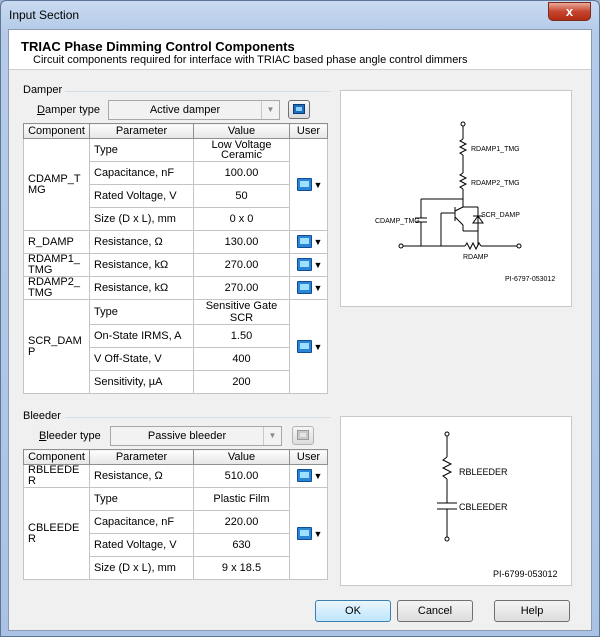 Image resolution: width=600 pixels, height=637 pixels. Describe the element at coordinates (241, 382) in the screenshot. I see `parameter-value: 200` at that location.